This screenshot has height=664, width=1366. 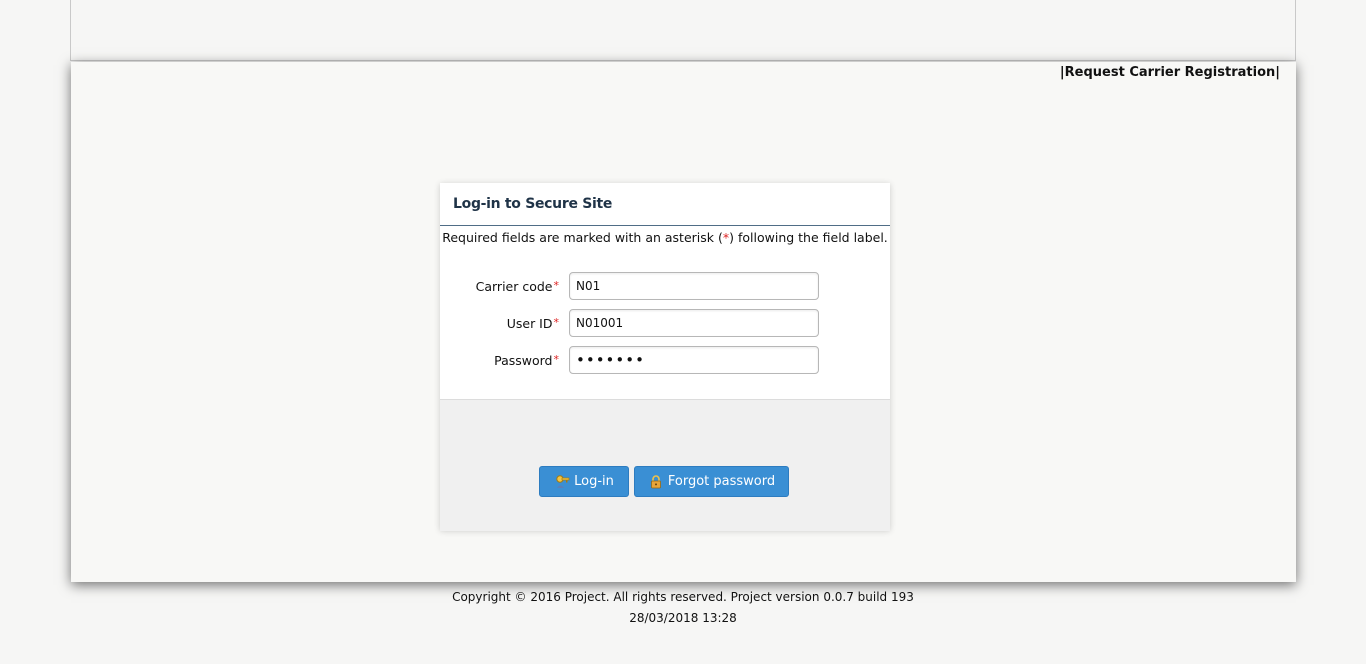 What do you see at coordinates (656, 482) in the screenshot?
I see `lock-icon` at bounding box center [656, 482].